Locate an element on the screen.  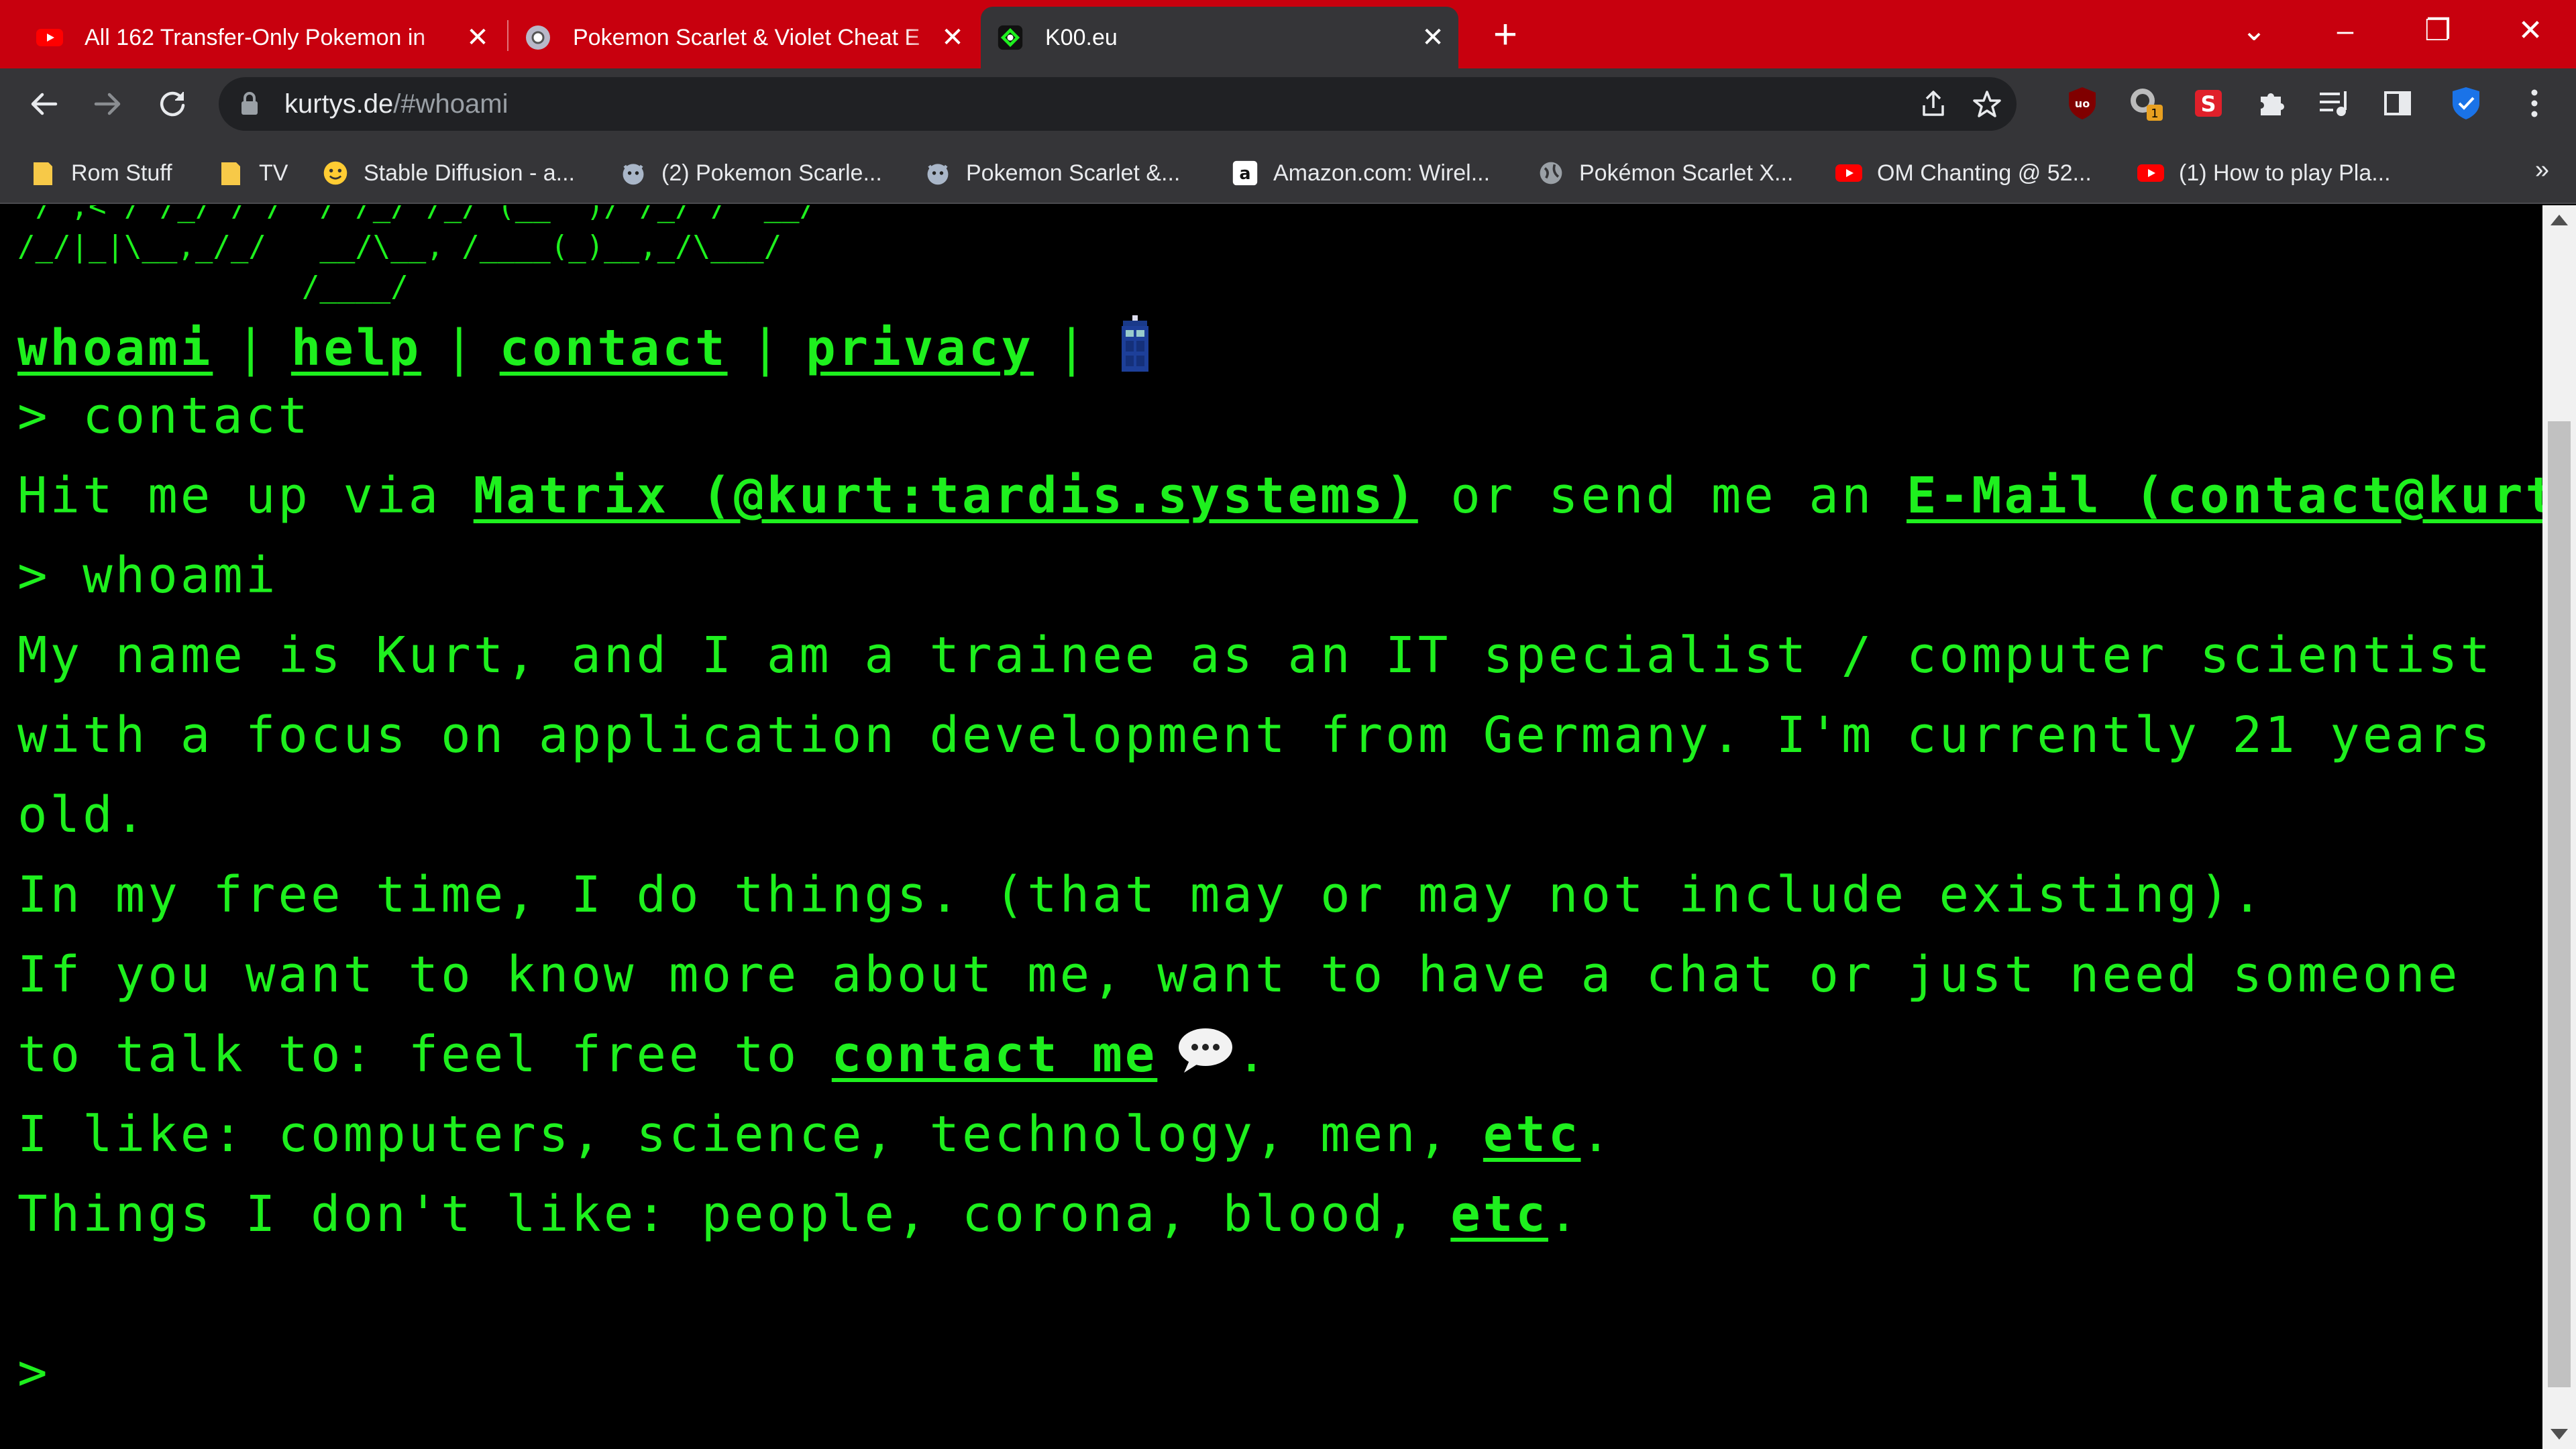
nav-contact-link: contact is located at coordinates (614, 348).